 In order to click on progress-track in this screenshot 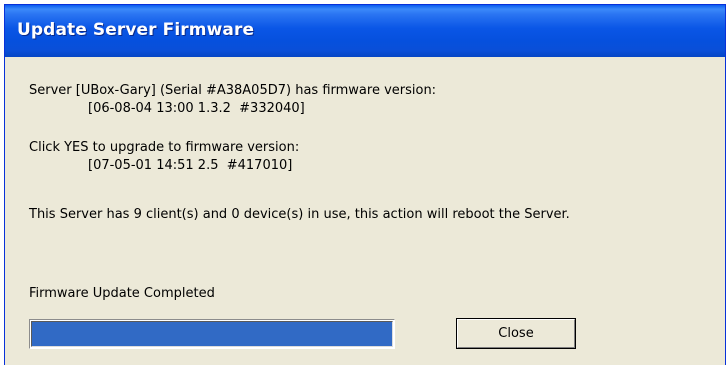, I will do `click(212, 334)`.